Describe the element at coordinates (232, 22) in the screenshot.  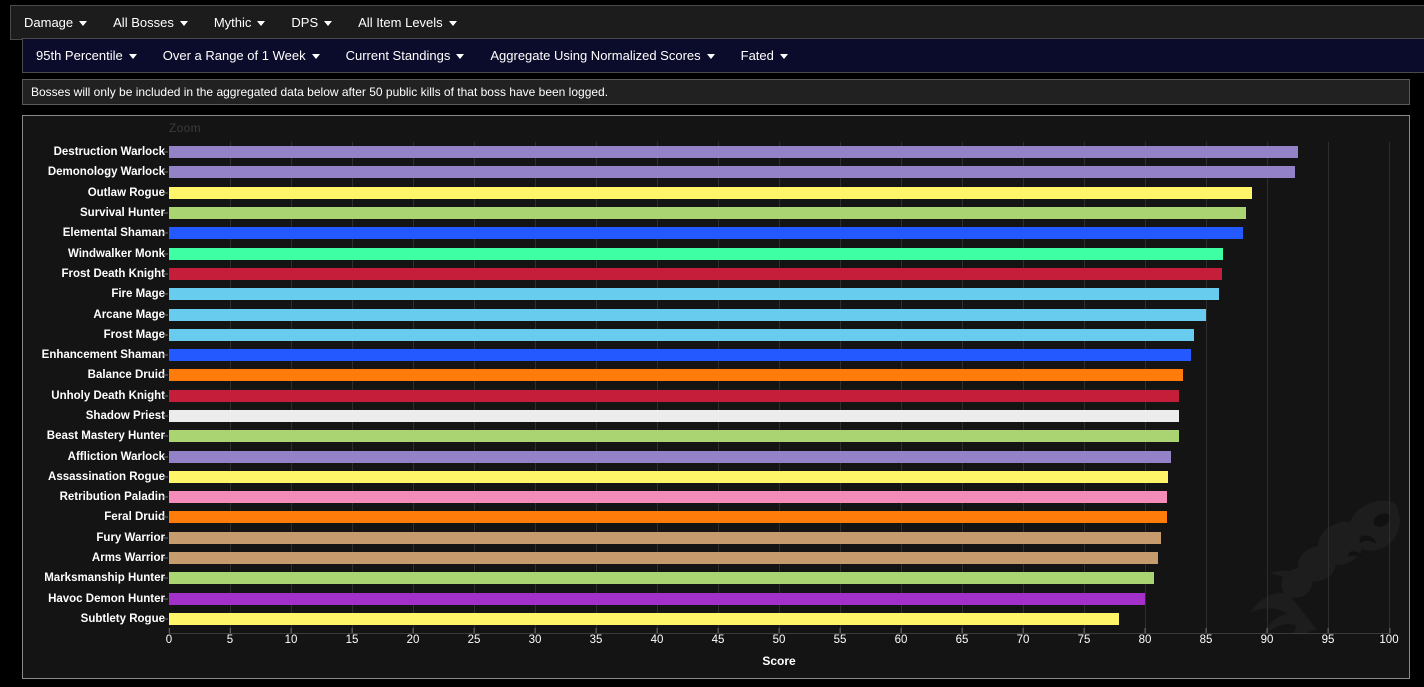
I see `filter-difficulty-label: Mythic` at that location.